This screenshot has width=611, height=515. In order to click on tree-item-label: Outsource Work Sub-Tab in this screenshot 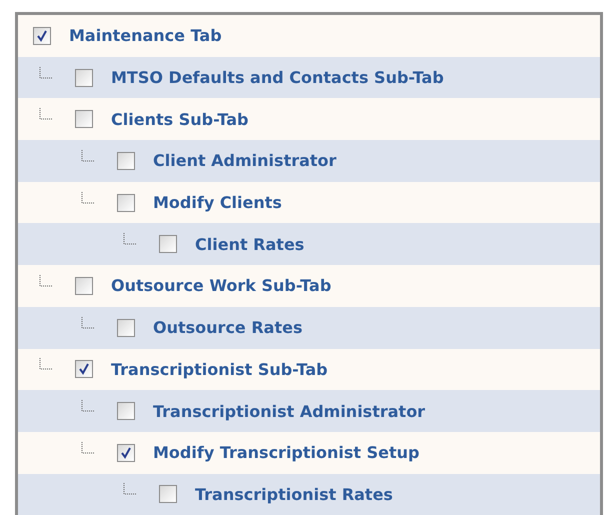, I will do `click(221, 286)`.